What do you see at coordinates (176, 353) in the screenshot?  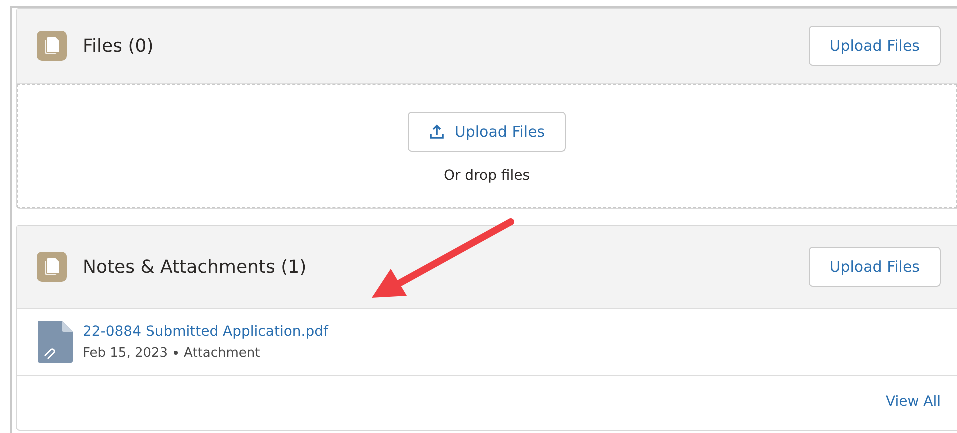 I see `bullet-icon` at bounding box center [176, 353].